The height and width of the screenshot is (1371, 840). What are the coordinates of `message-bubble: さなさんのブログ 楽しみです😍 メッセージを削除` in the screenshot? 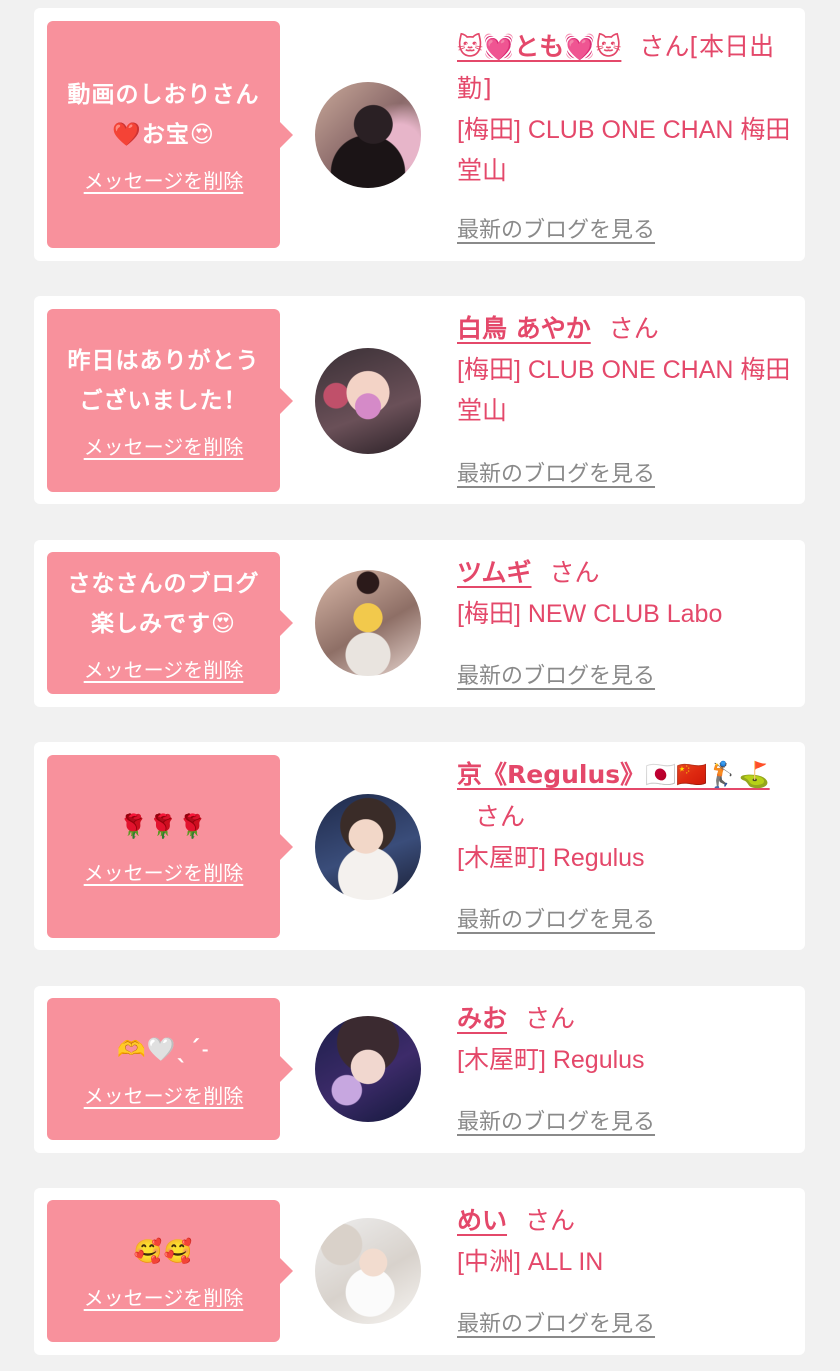 It's located at (170, 623).